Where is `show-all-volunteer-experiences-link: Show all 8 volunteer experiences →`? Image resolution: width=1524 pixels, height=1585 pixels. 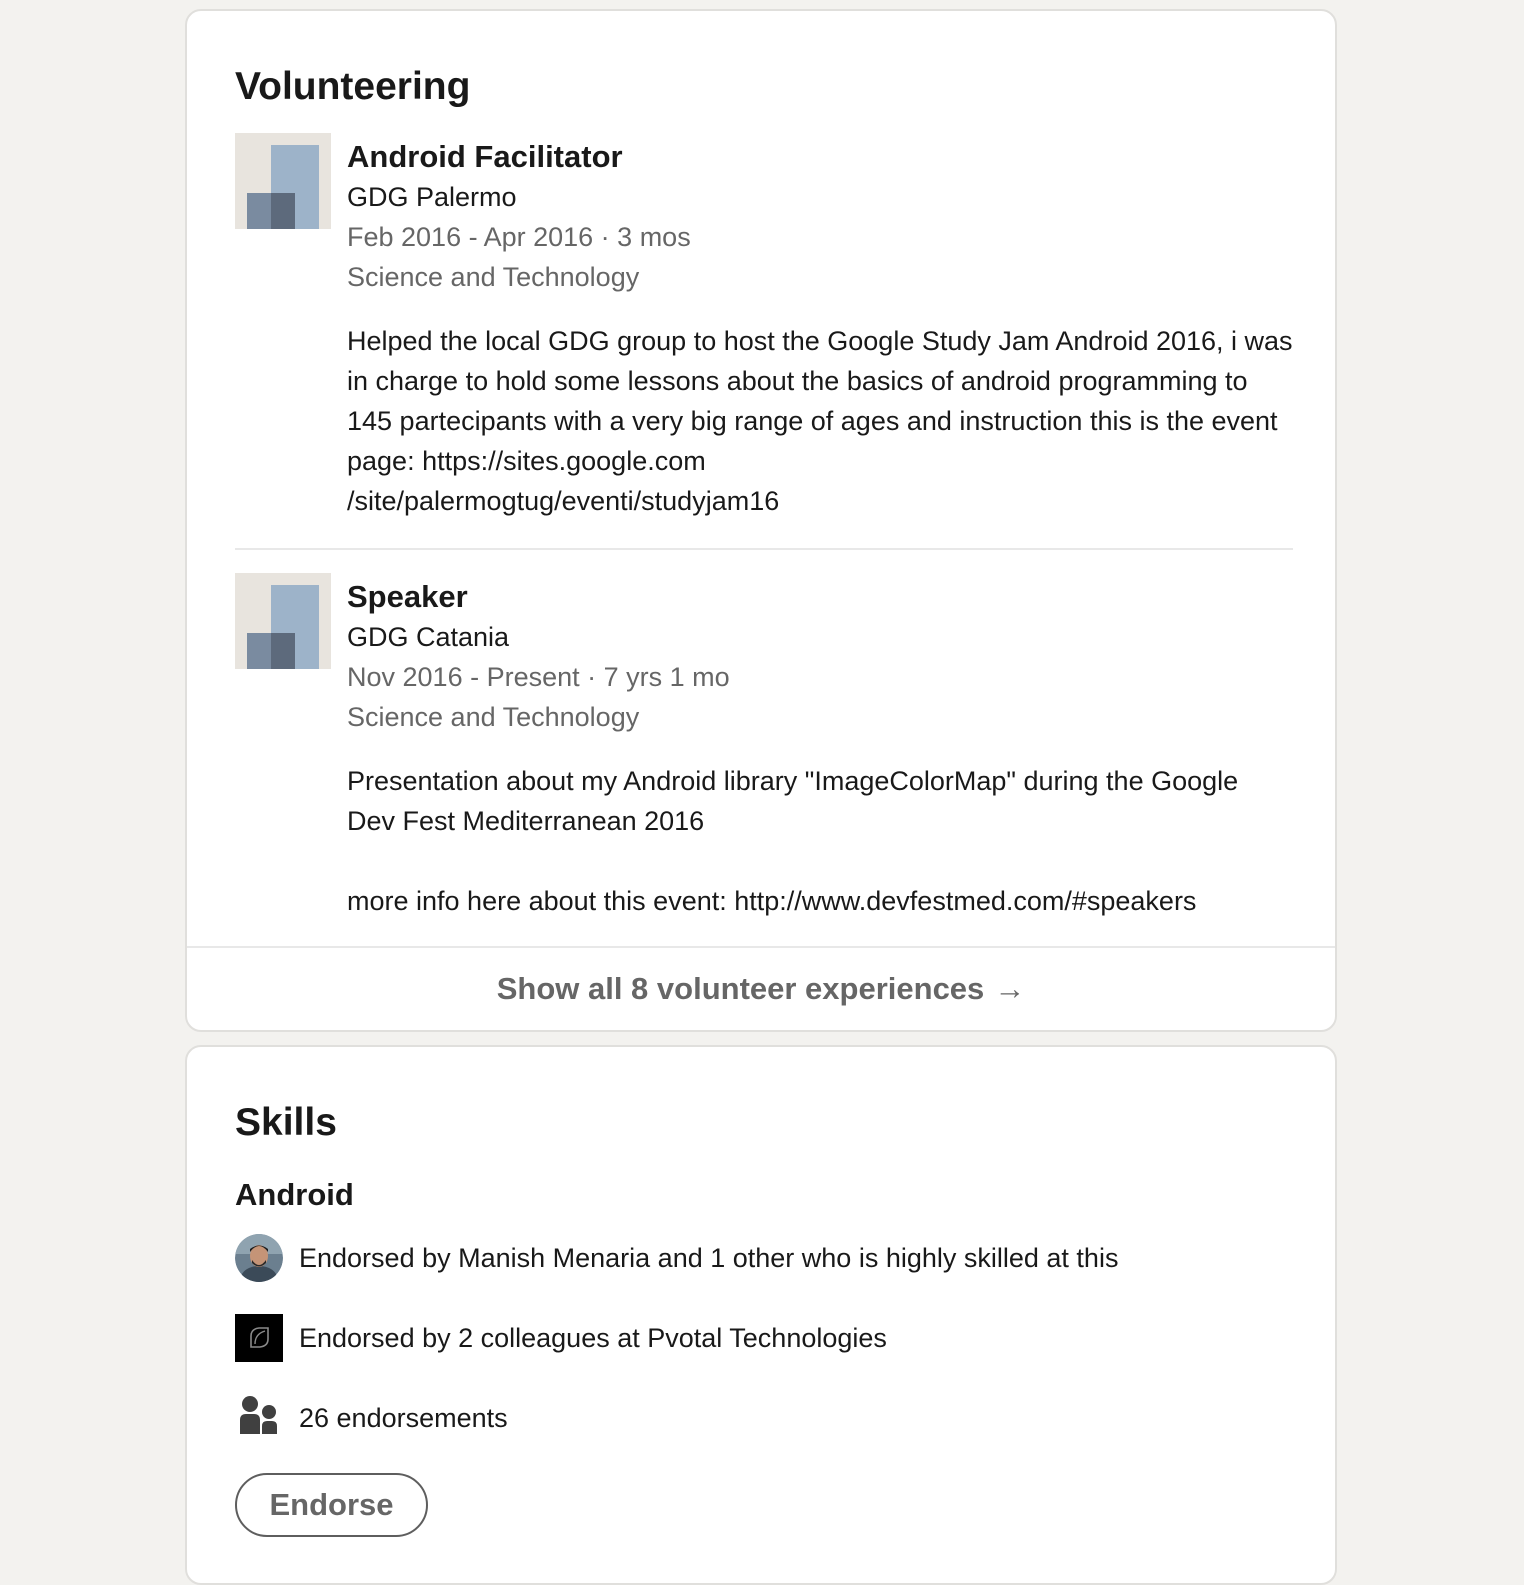
show-all-volunteer-experiences-link: Show all 8 volunteer experiences → is located at coordinates (761, 988).